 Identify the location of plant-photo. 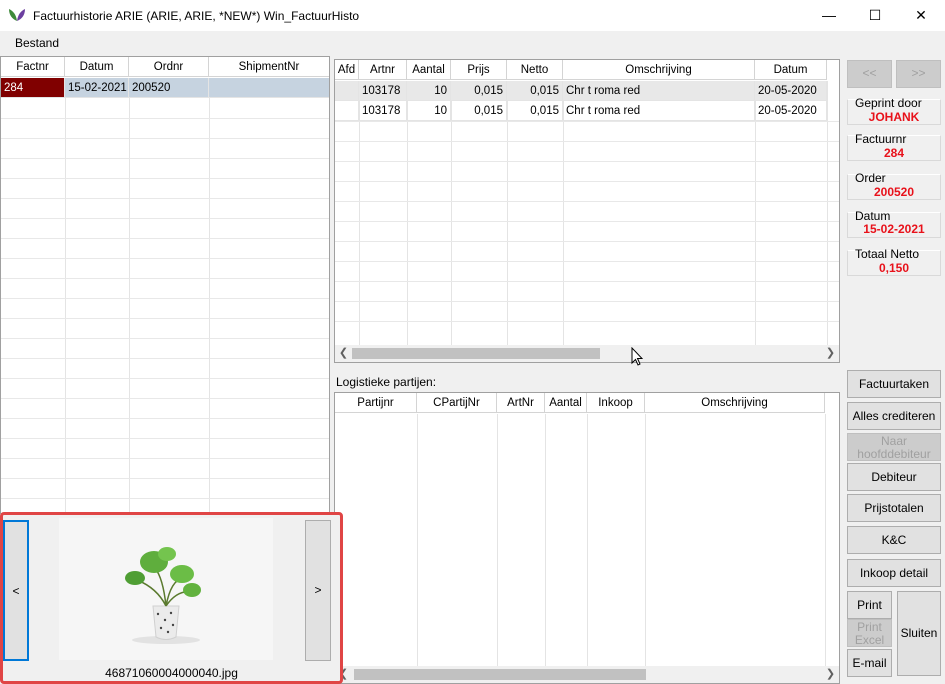
(166, 589).